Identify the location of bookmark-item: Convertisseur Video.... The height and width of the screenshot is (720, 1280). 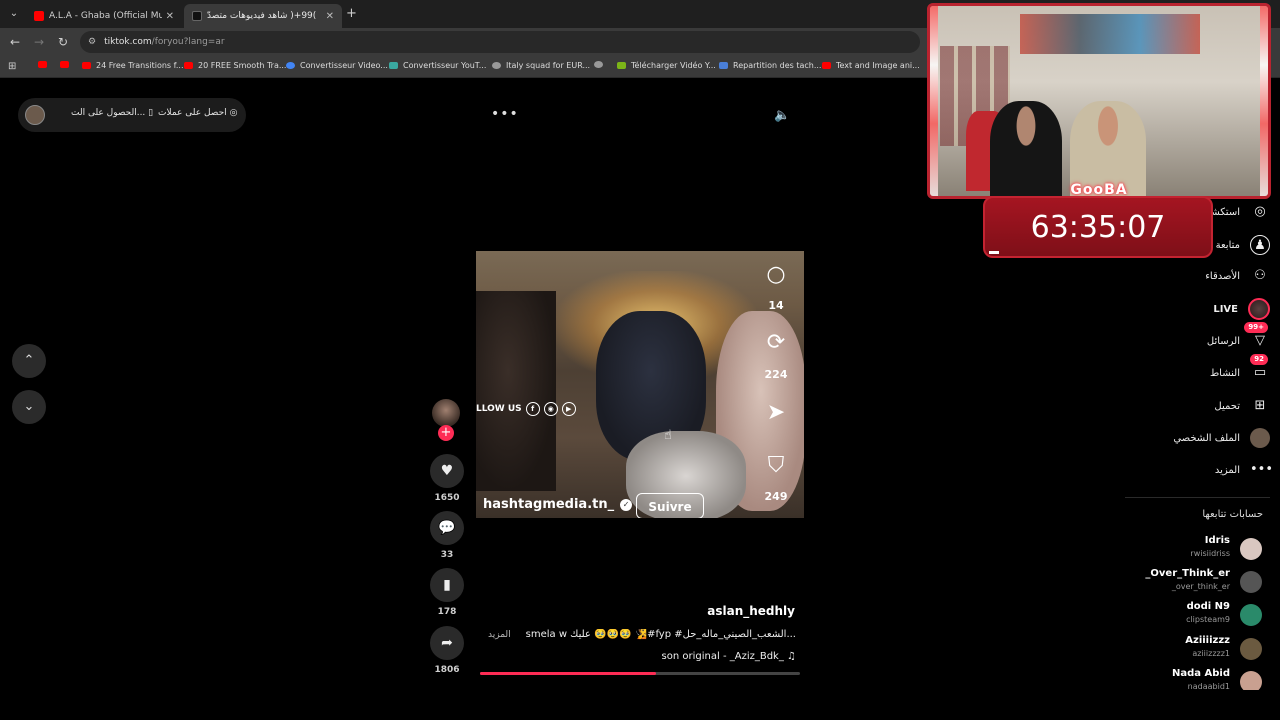
(337, 65).